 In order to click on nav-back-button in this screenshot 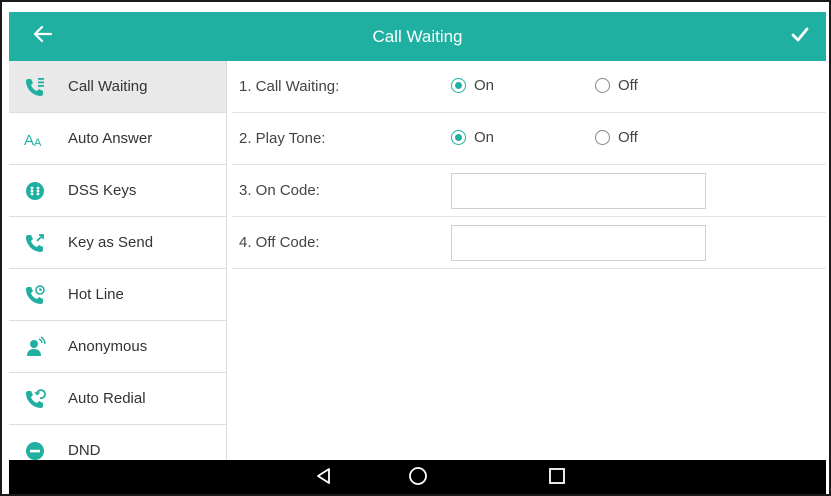, I will do `click(324, 477)`.